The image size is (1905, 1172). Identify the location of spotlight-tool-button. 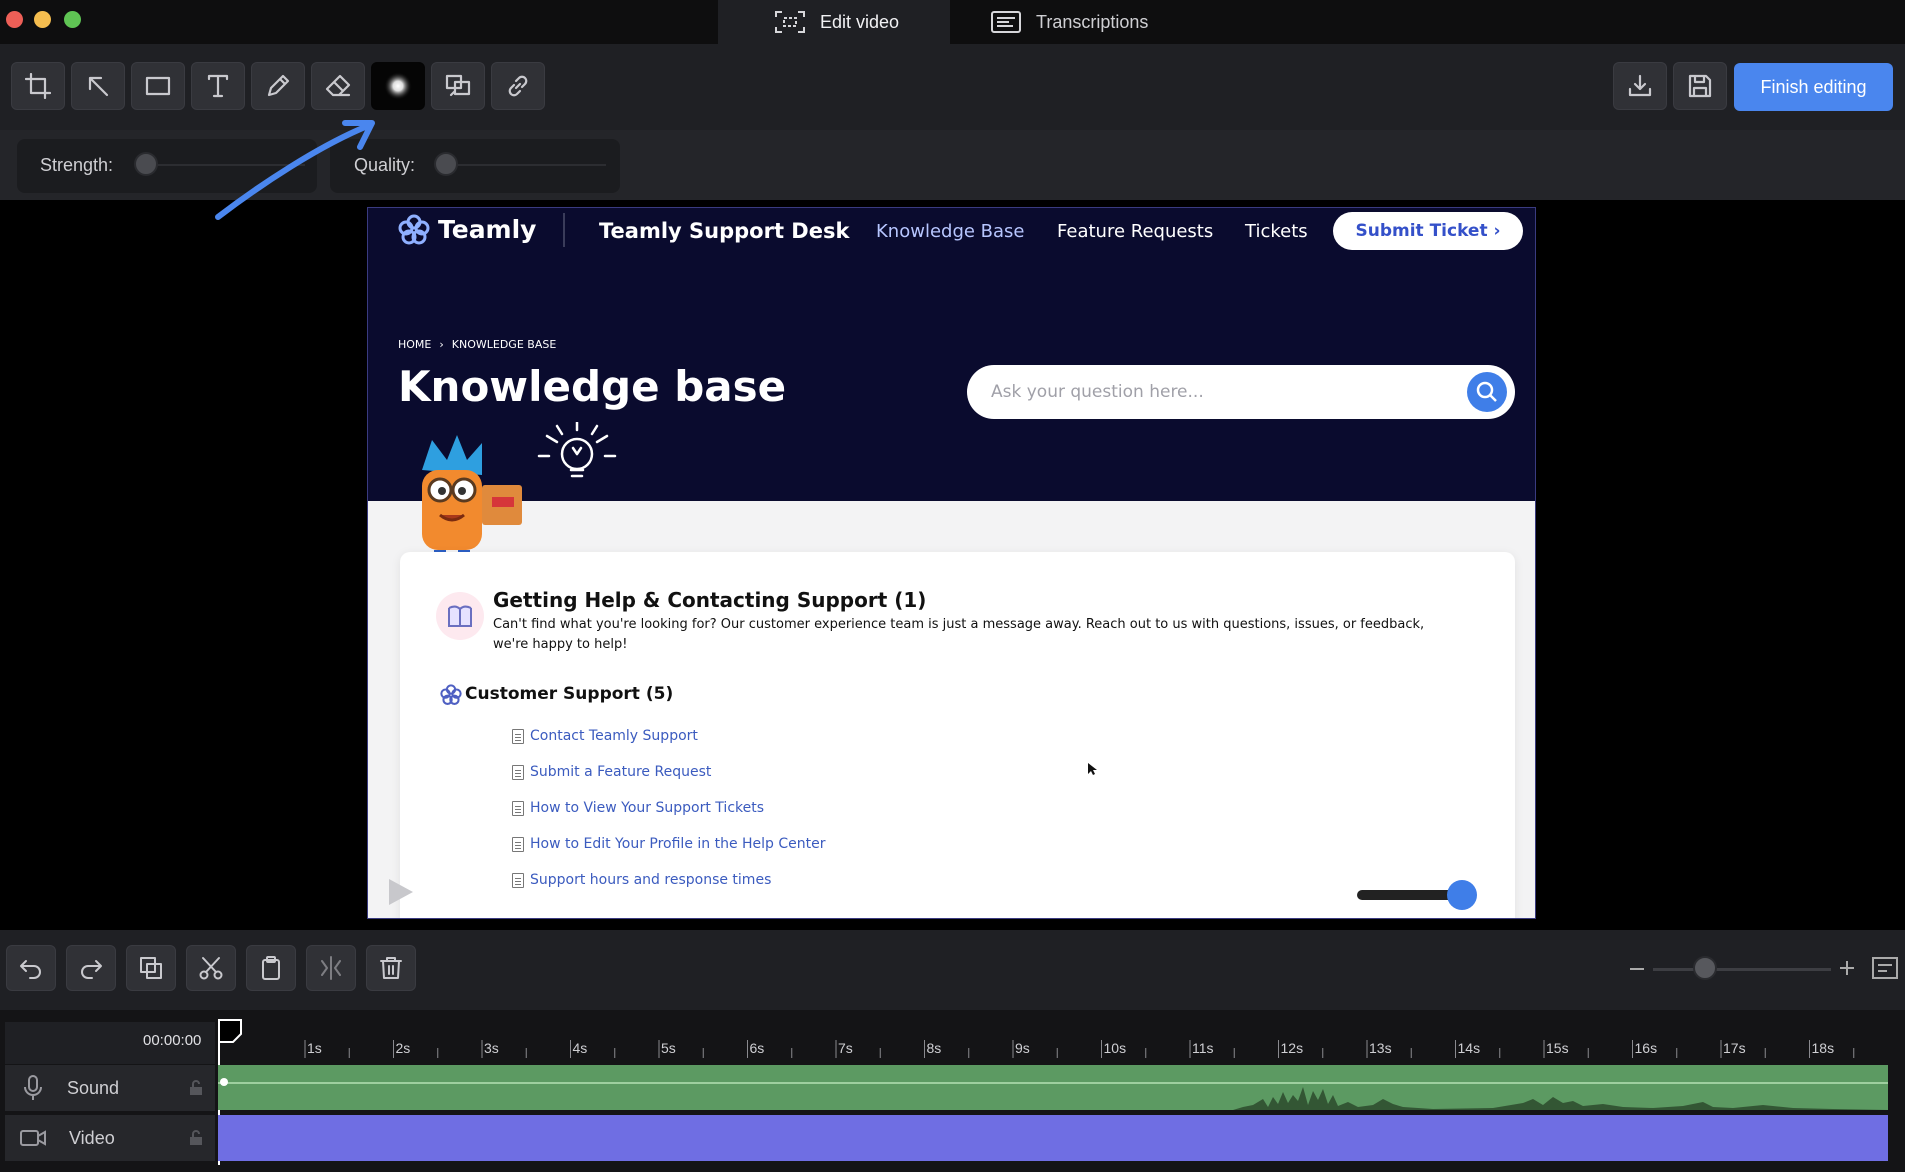
(458, 86).